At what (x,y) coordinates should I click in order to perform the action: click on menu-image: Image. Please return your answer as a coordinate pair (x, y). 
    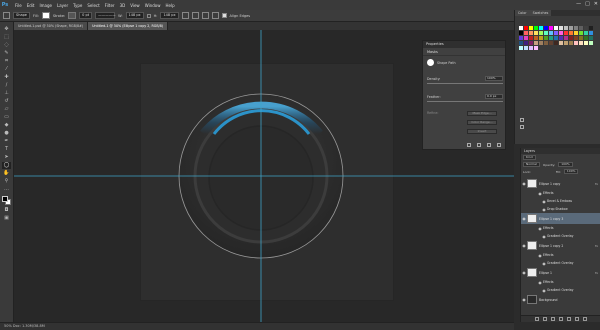
    Looking at the image, I should click on (45, 5).